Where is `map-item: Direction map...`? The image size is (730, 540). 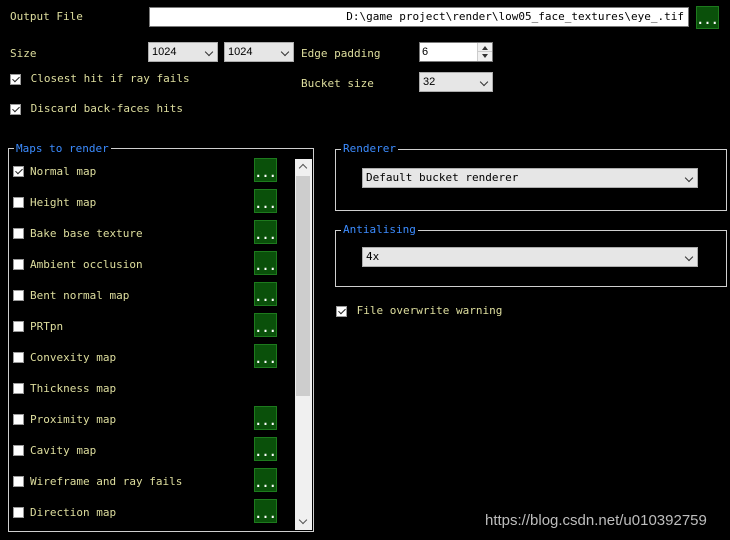 map-item: Direction map... is located at coordinates (148, 514).